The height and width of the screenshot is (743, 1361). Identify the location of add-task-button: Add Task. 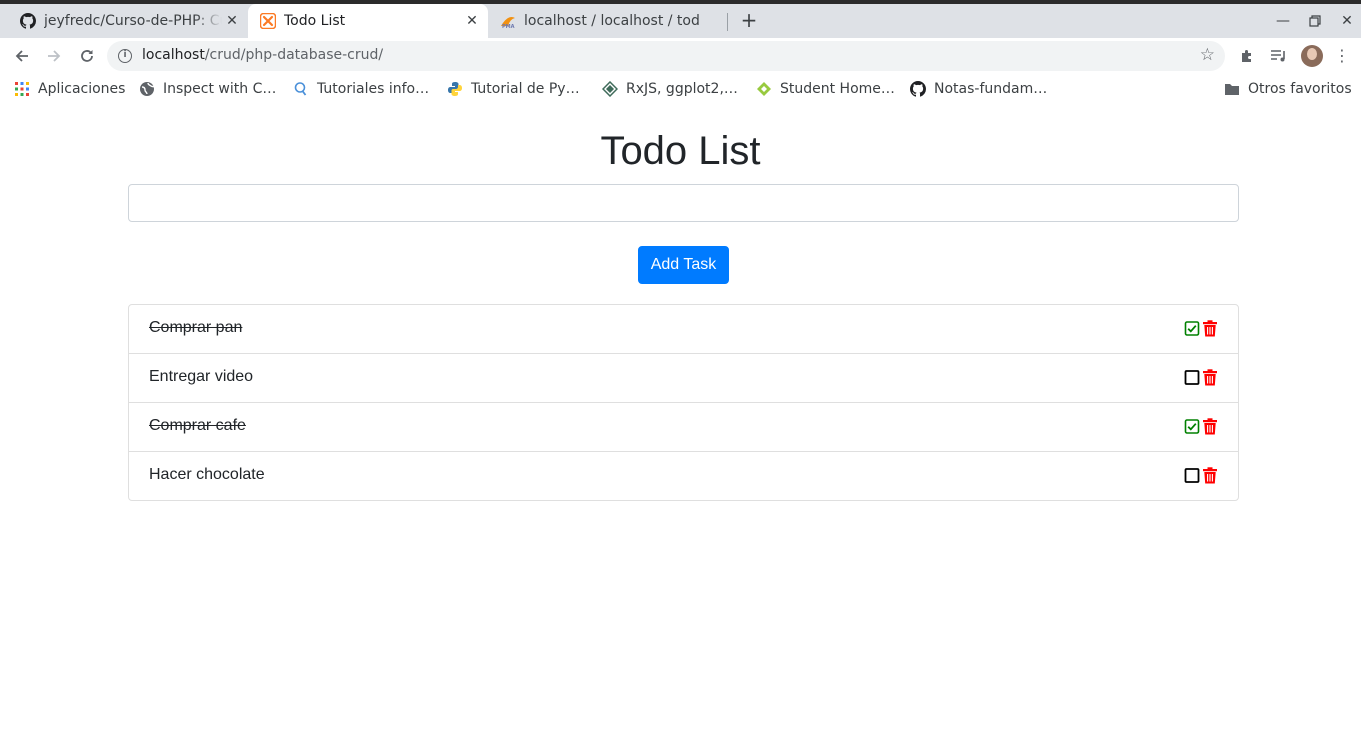
(683, 265).